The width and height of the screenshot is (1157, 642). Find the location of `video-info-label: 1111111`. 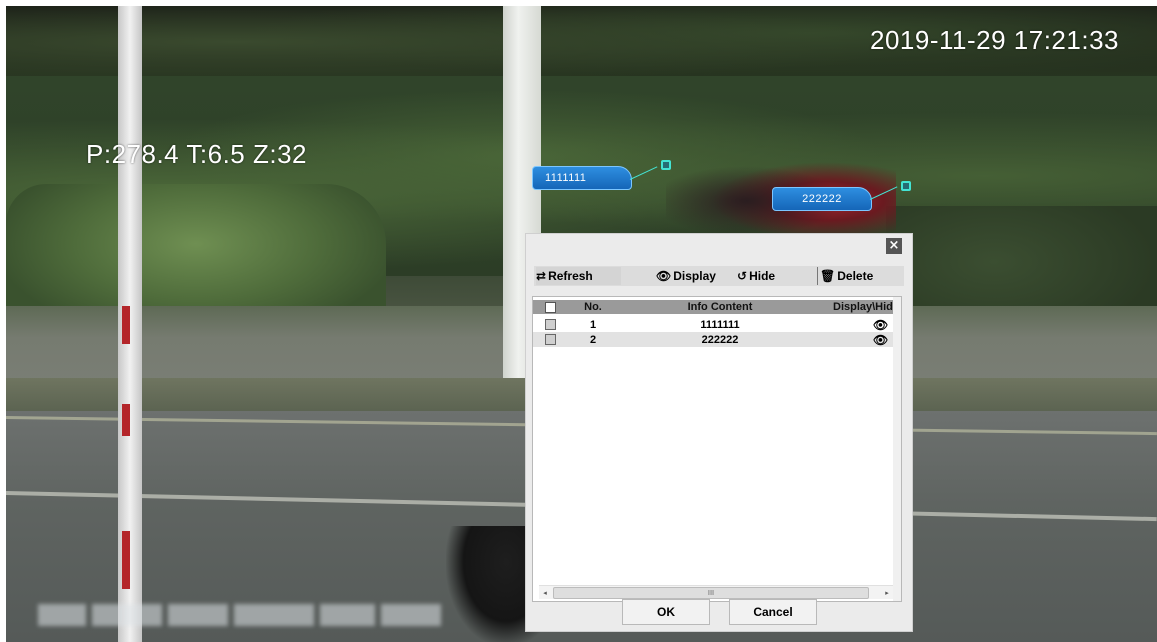

video-info-label: 1111111 is located at coordinates (582, 178).